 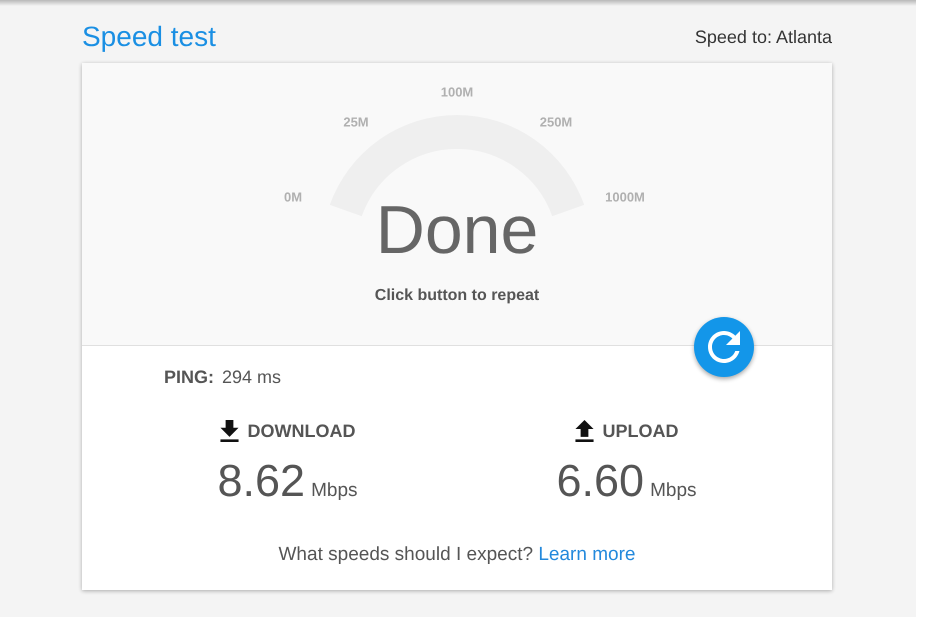 I want to click on learn-more-link: Learn more, so click(x=587, y=554).